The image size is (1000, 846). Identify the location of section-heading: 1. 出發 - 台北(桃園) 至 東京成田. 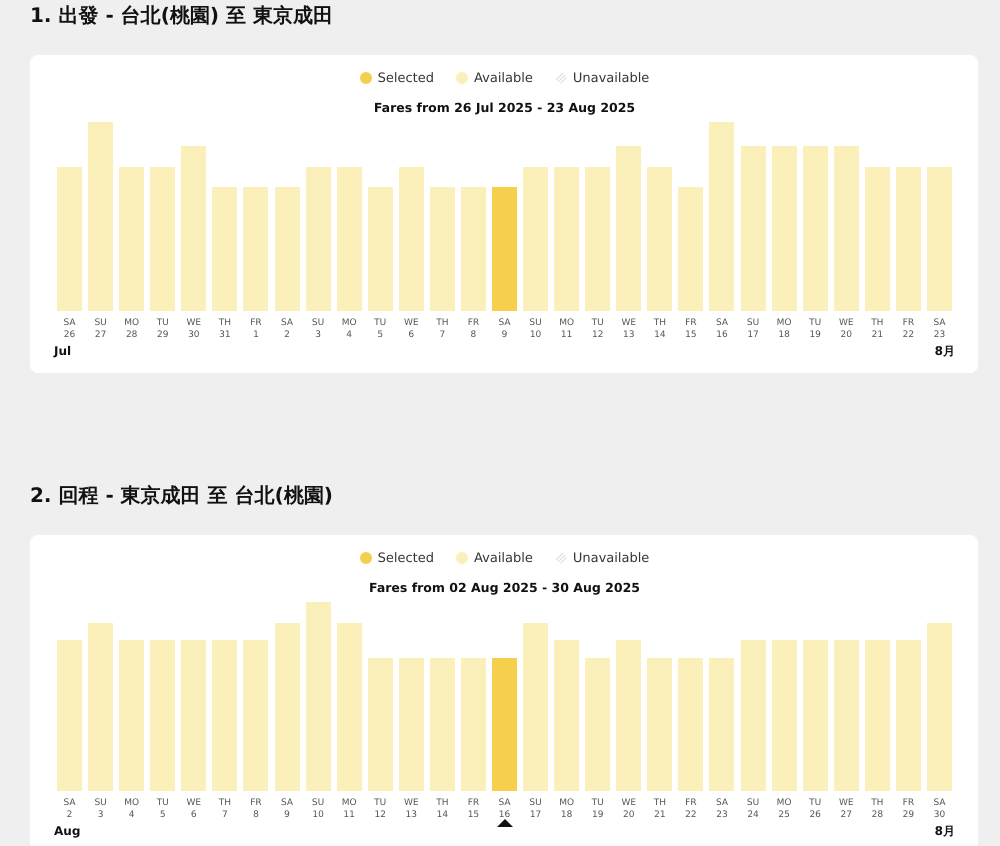
(182, 15).